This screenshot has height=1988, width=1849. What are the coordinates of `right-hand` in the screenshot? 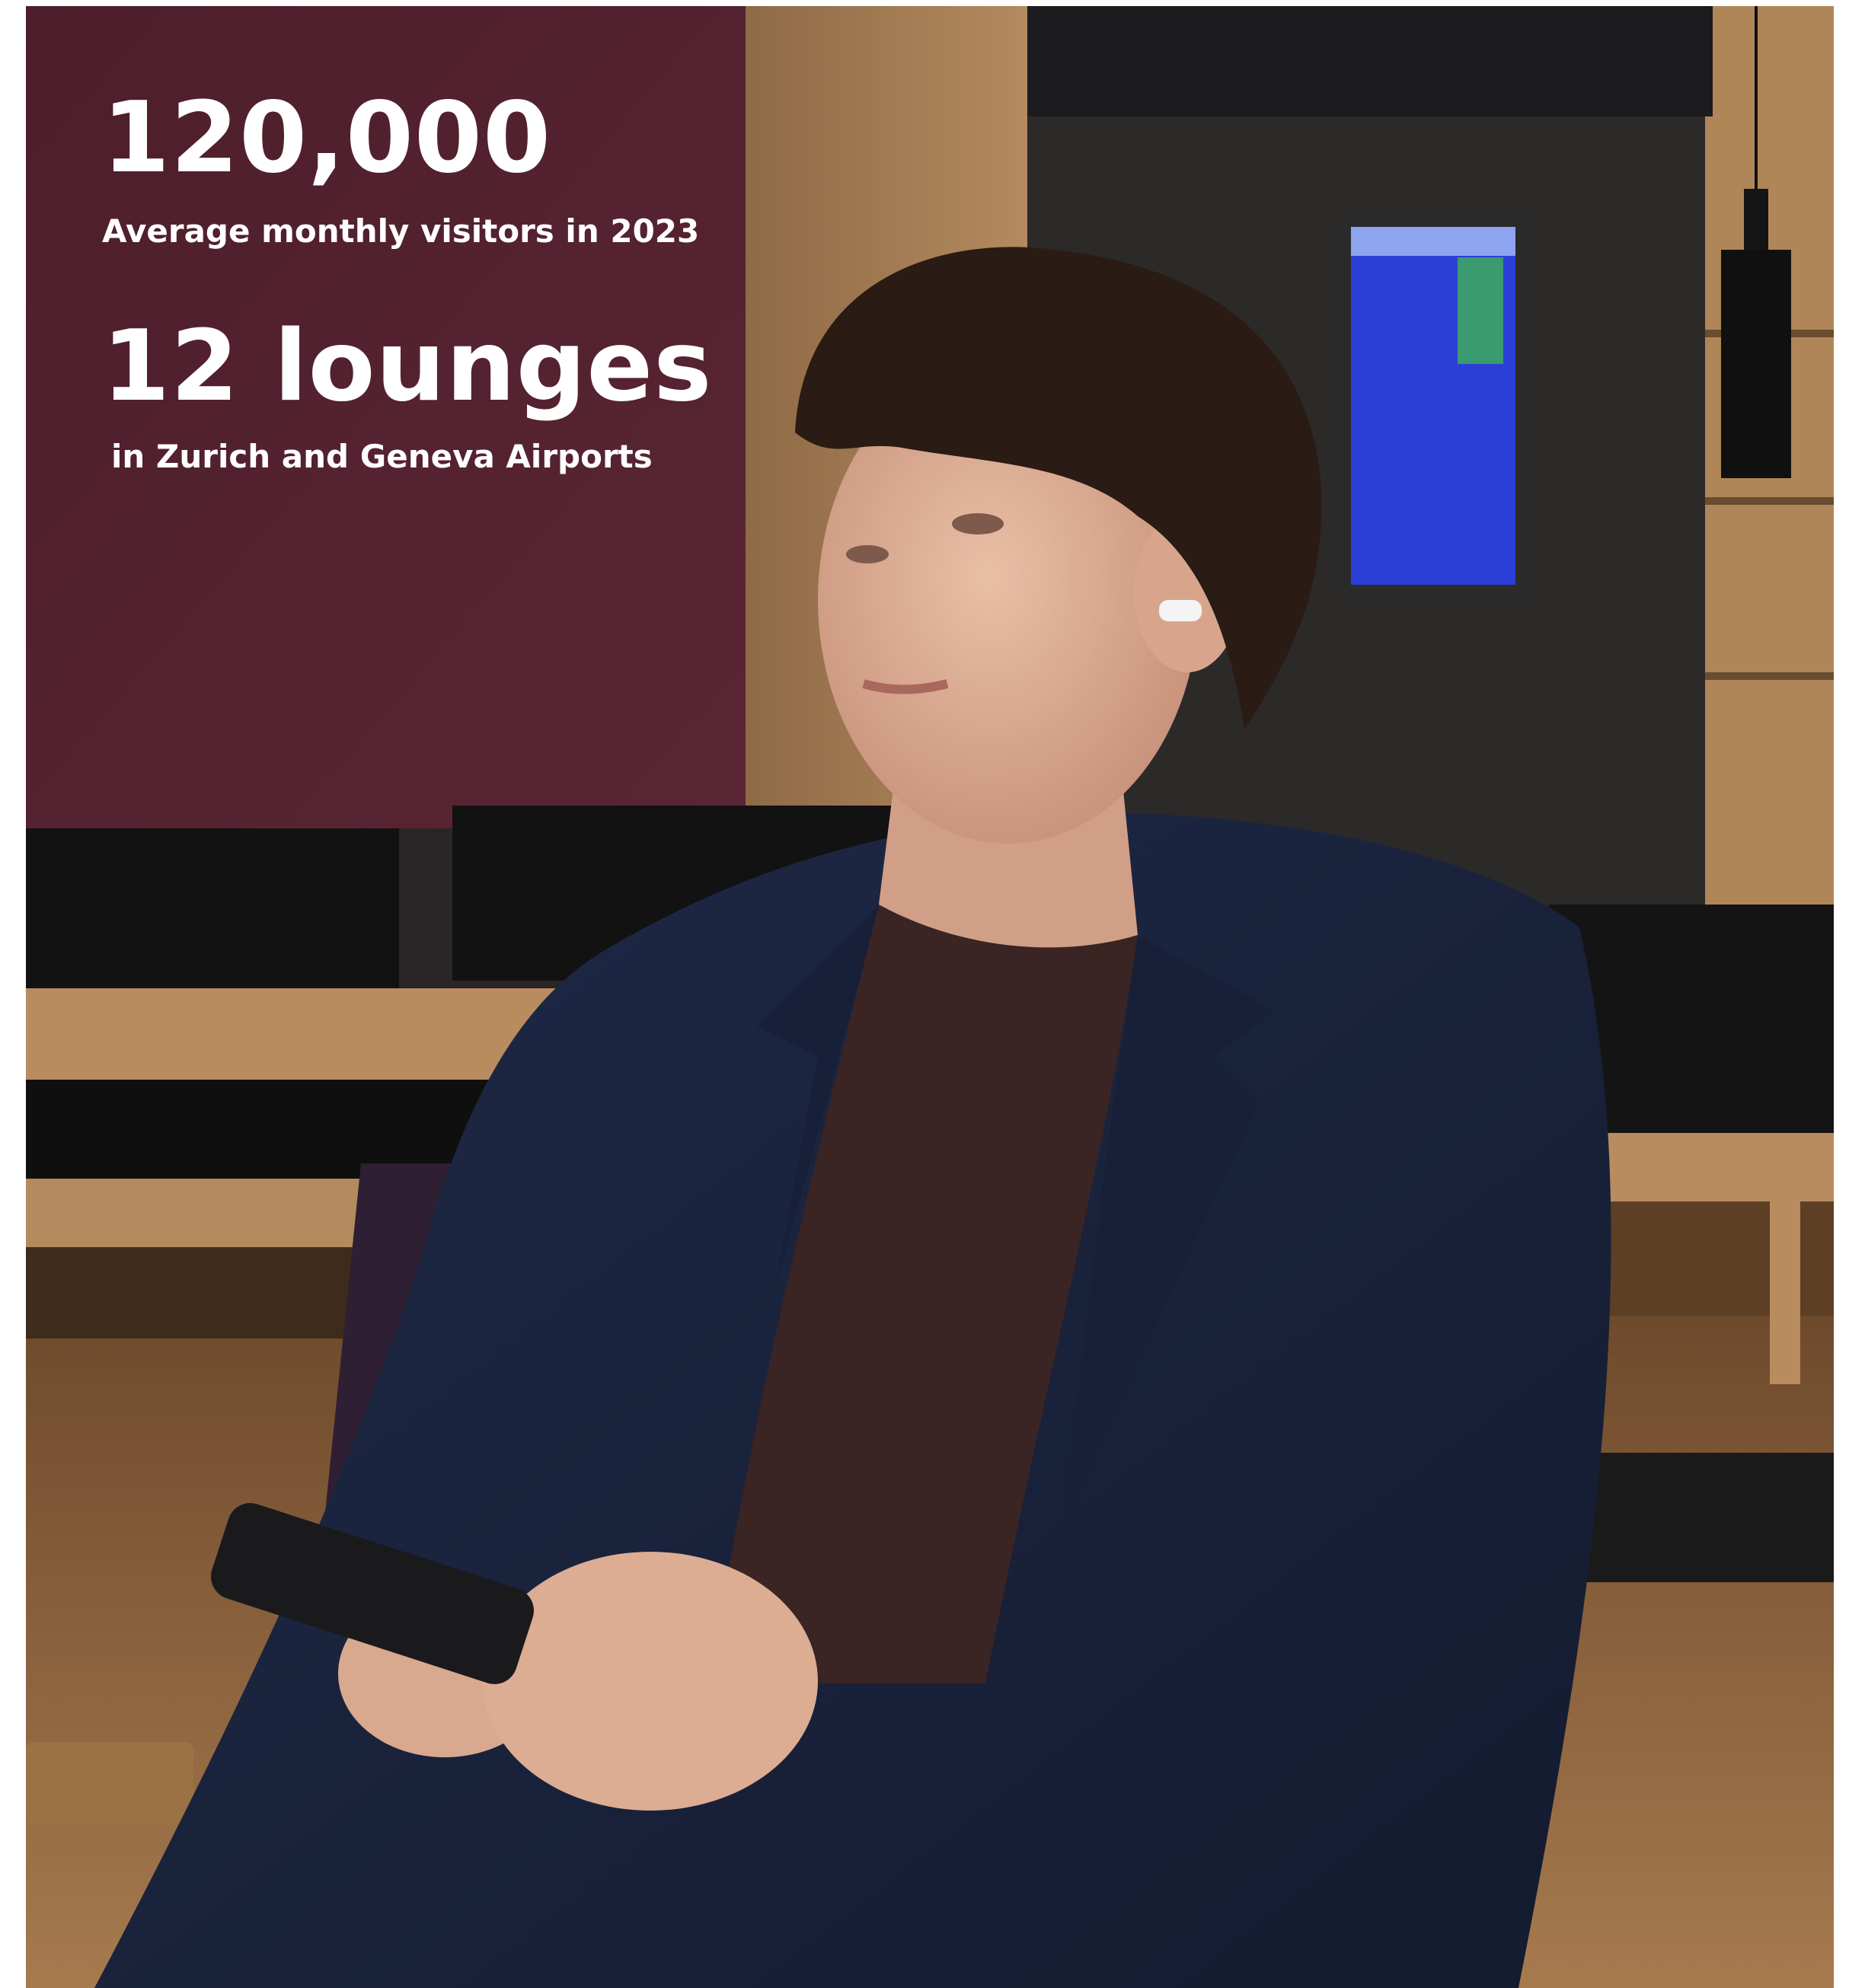 It's located at (651, 1681).